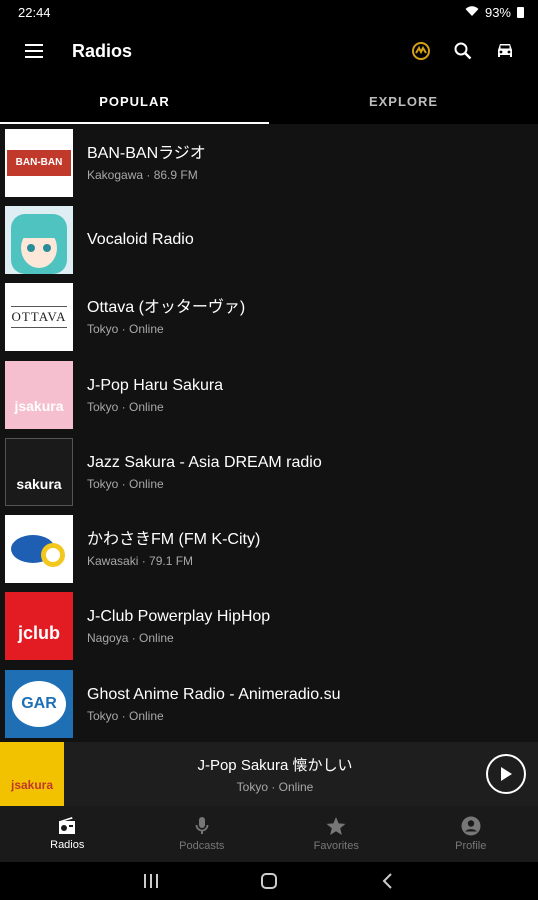 The height and width of the screenshot is (900, 538). I want to click on station-item: jsakura J-Pop Haru Sakura Tokyo · Online, so click(269, 394).